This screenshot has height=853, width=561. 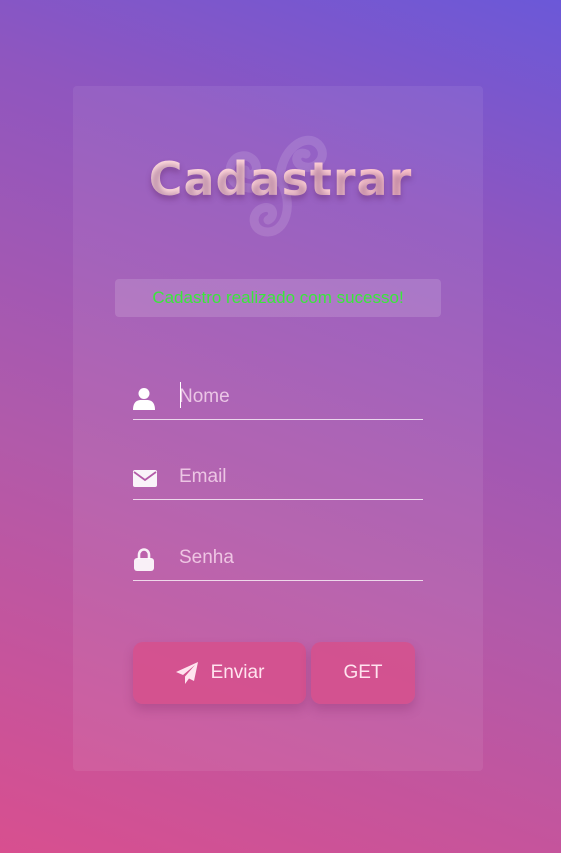 What do you see at coordinates (144, 559) in the screenshot?
I see `lock-icon` at bounding box center [144, 559].